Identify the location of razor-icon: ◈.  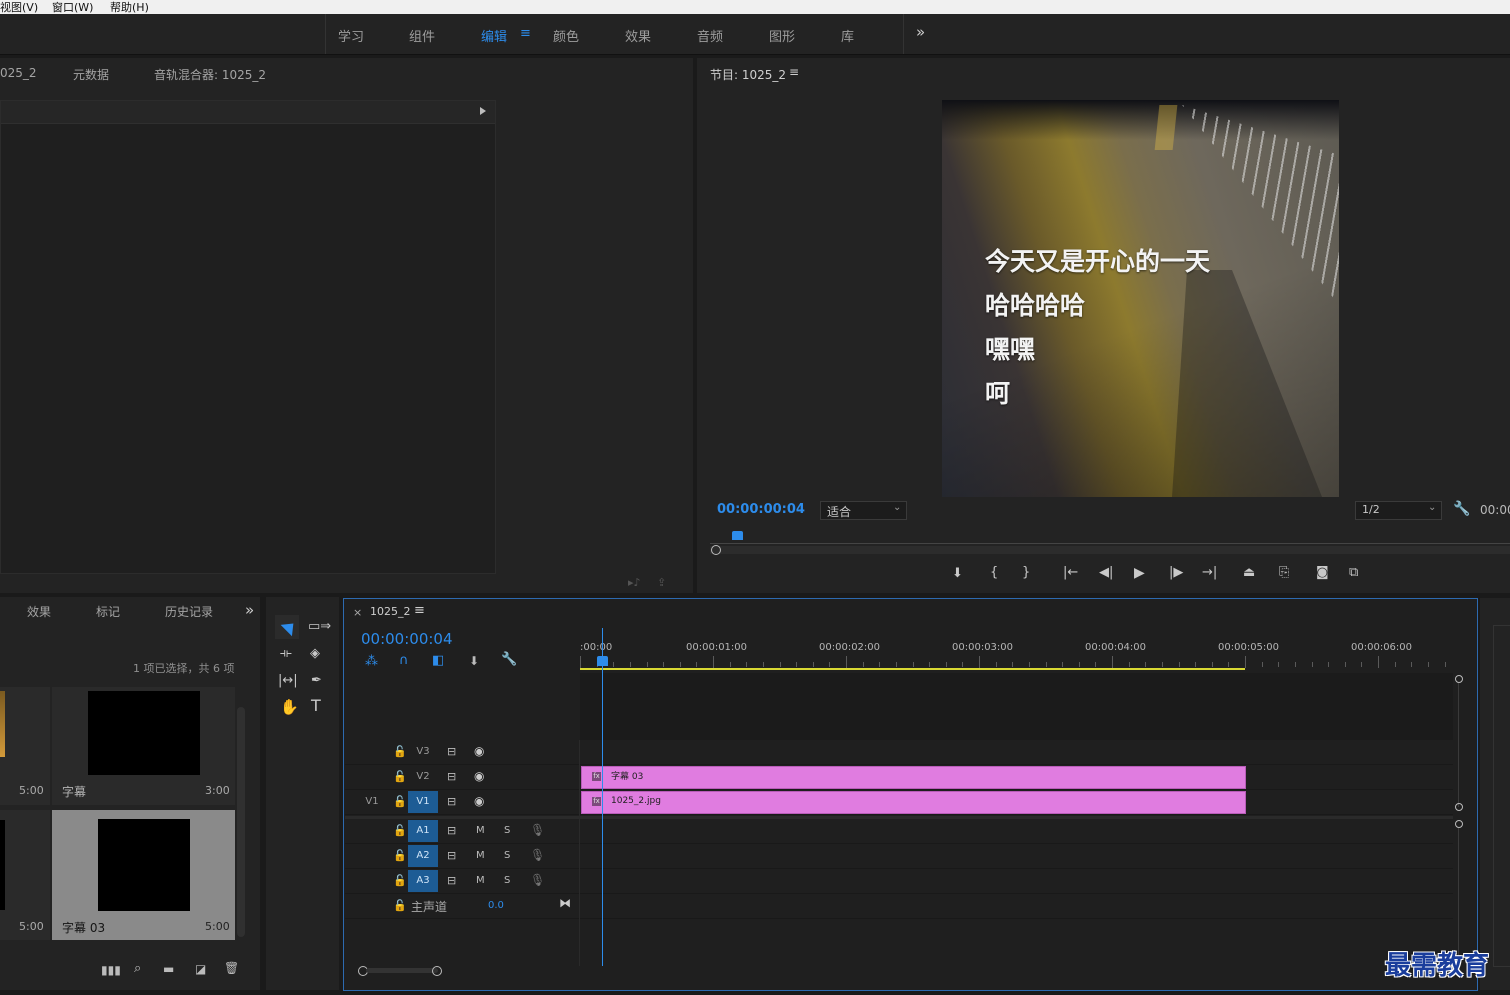
(315, 653).